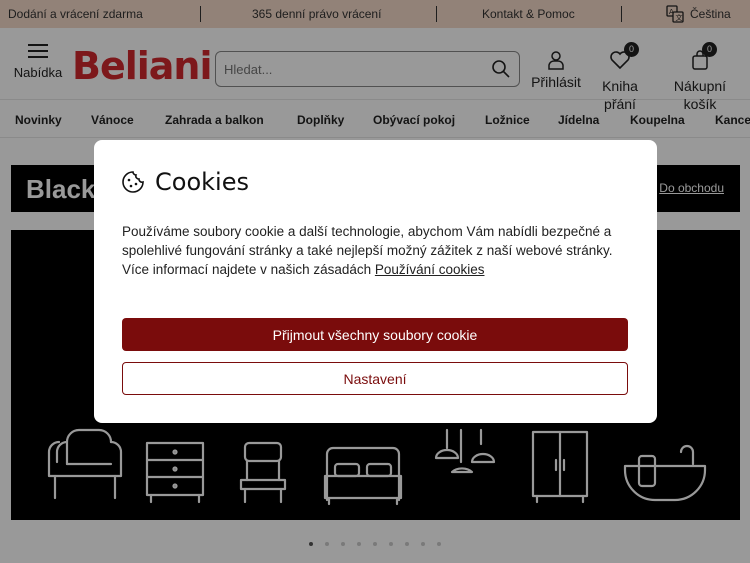 This screenshot has width=750, height=563. I want to click on accept-all-cookies-button: Přijmout všechny soubory cookie, so click(375, 334).